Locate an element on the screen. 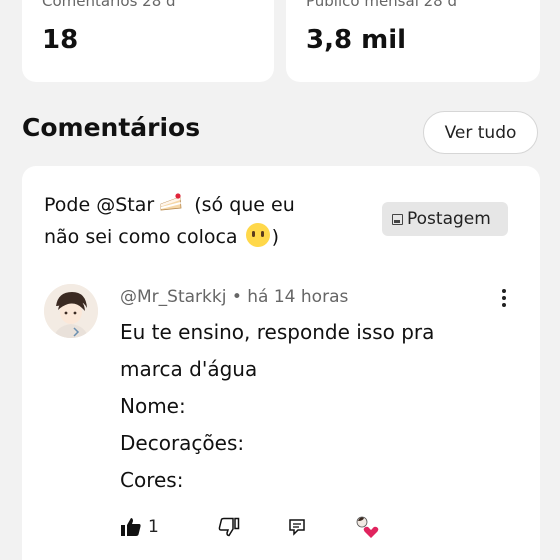 This screenshot has width=560, height=560. audience-stat-card: Público mensal 28 d 3,8 mil is located at coordinates (413, 41).